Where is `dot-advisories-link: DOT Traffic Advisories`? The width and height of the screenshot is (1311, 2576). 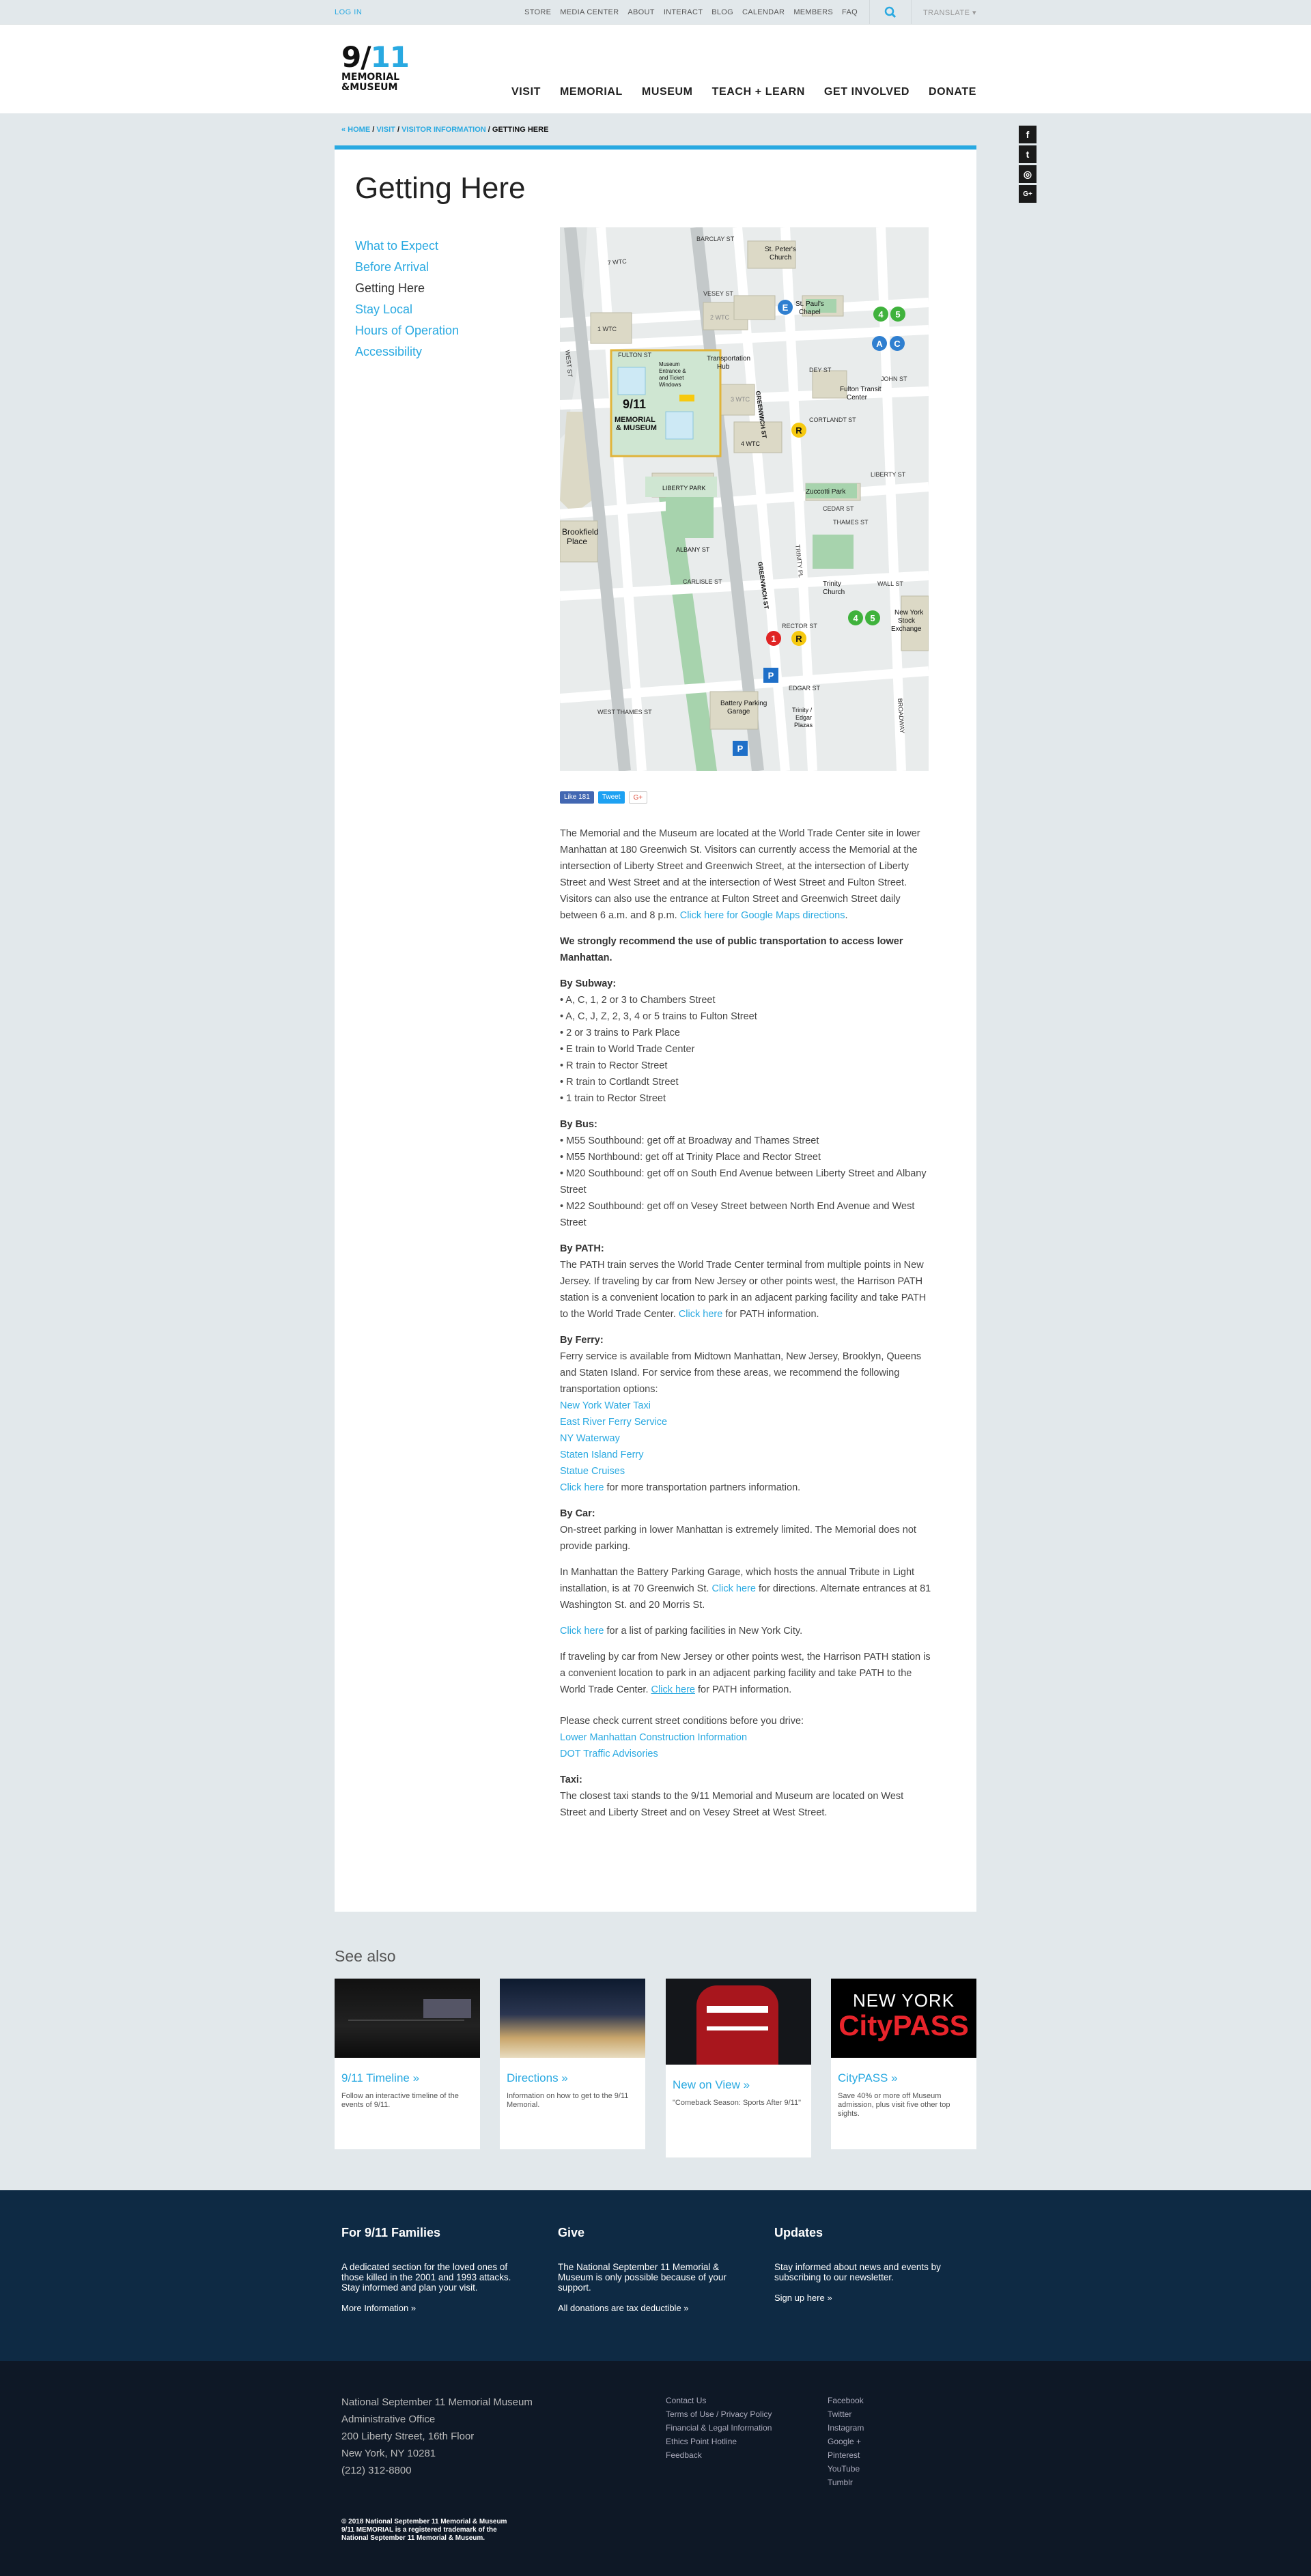 dot-advisories-link: DOT Traffic Advisories is located at coordinates (609, 1754).